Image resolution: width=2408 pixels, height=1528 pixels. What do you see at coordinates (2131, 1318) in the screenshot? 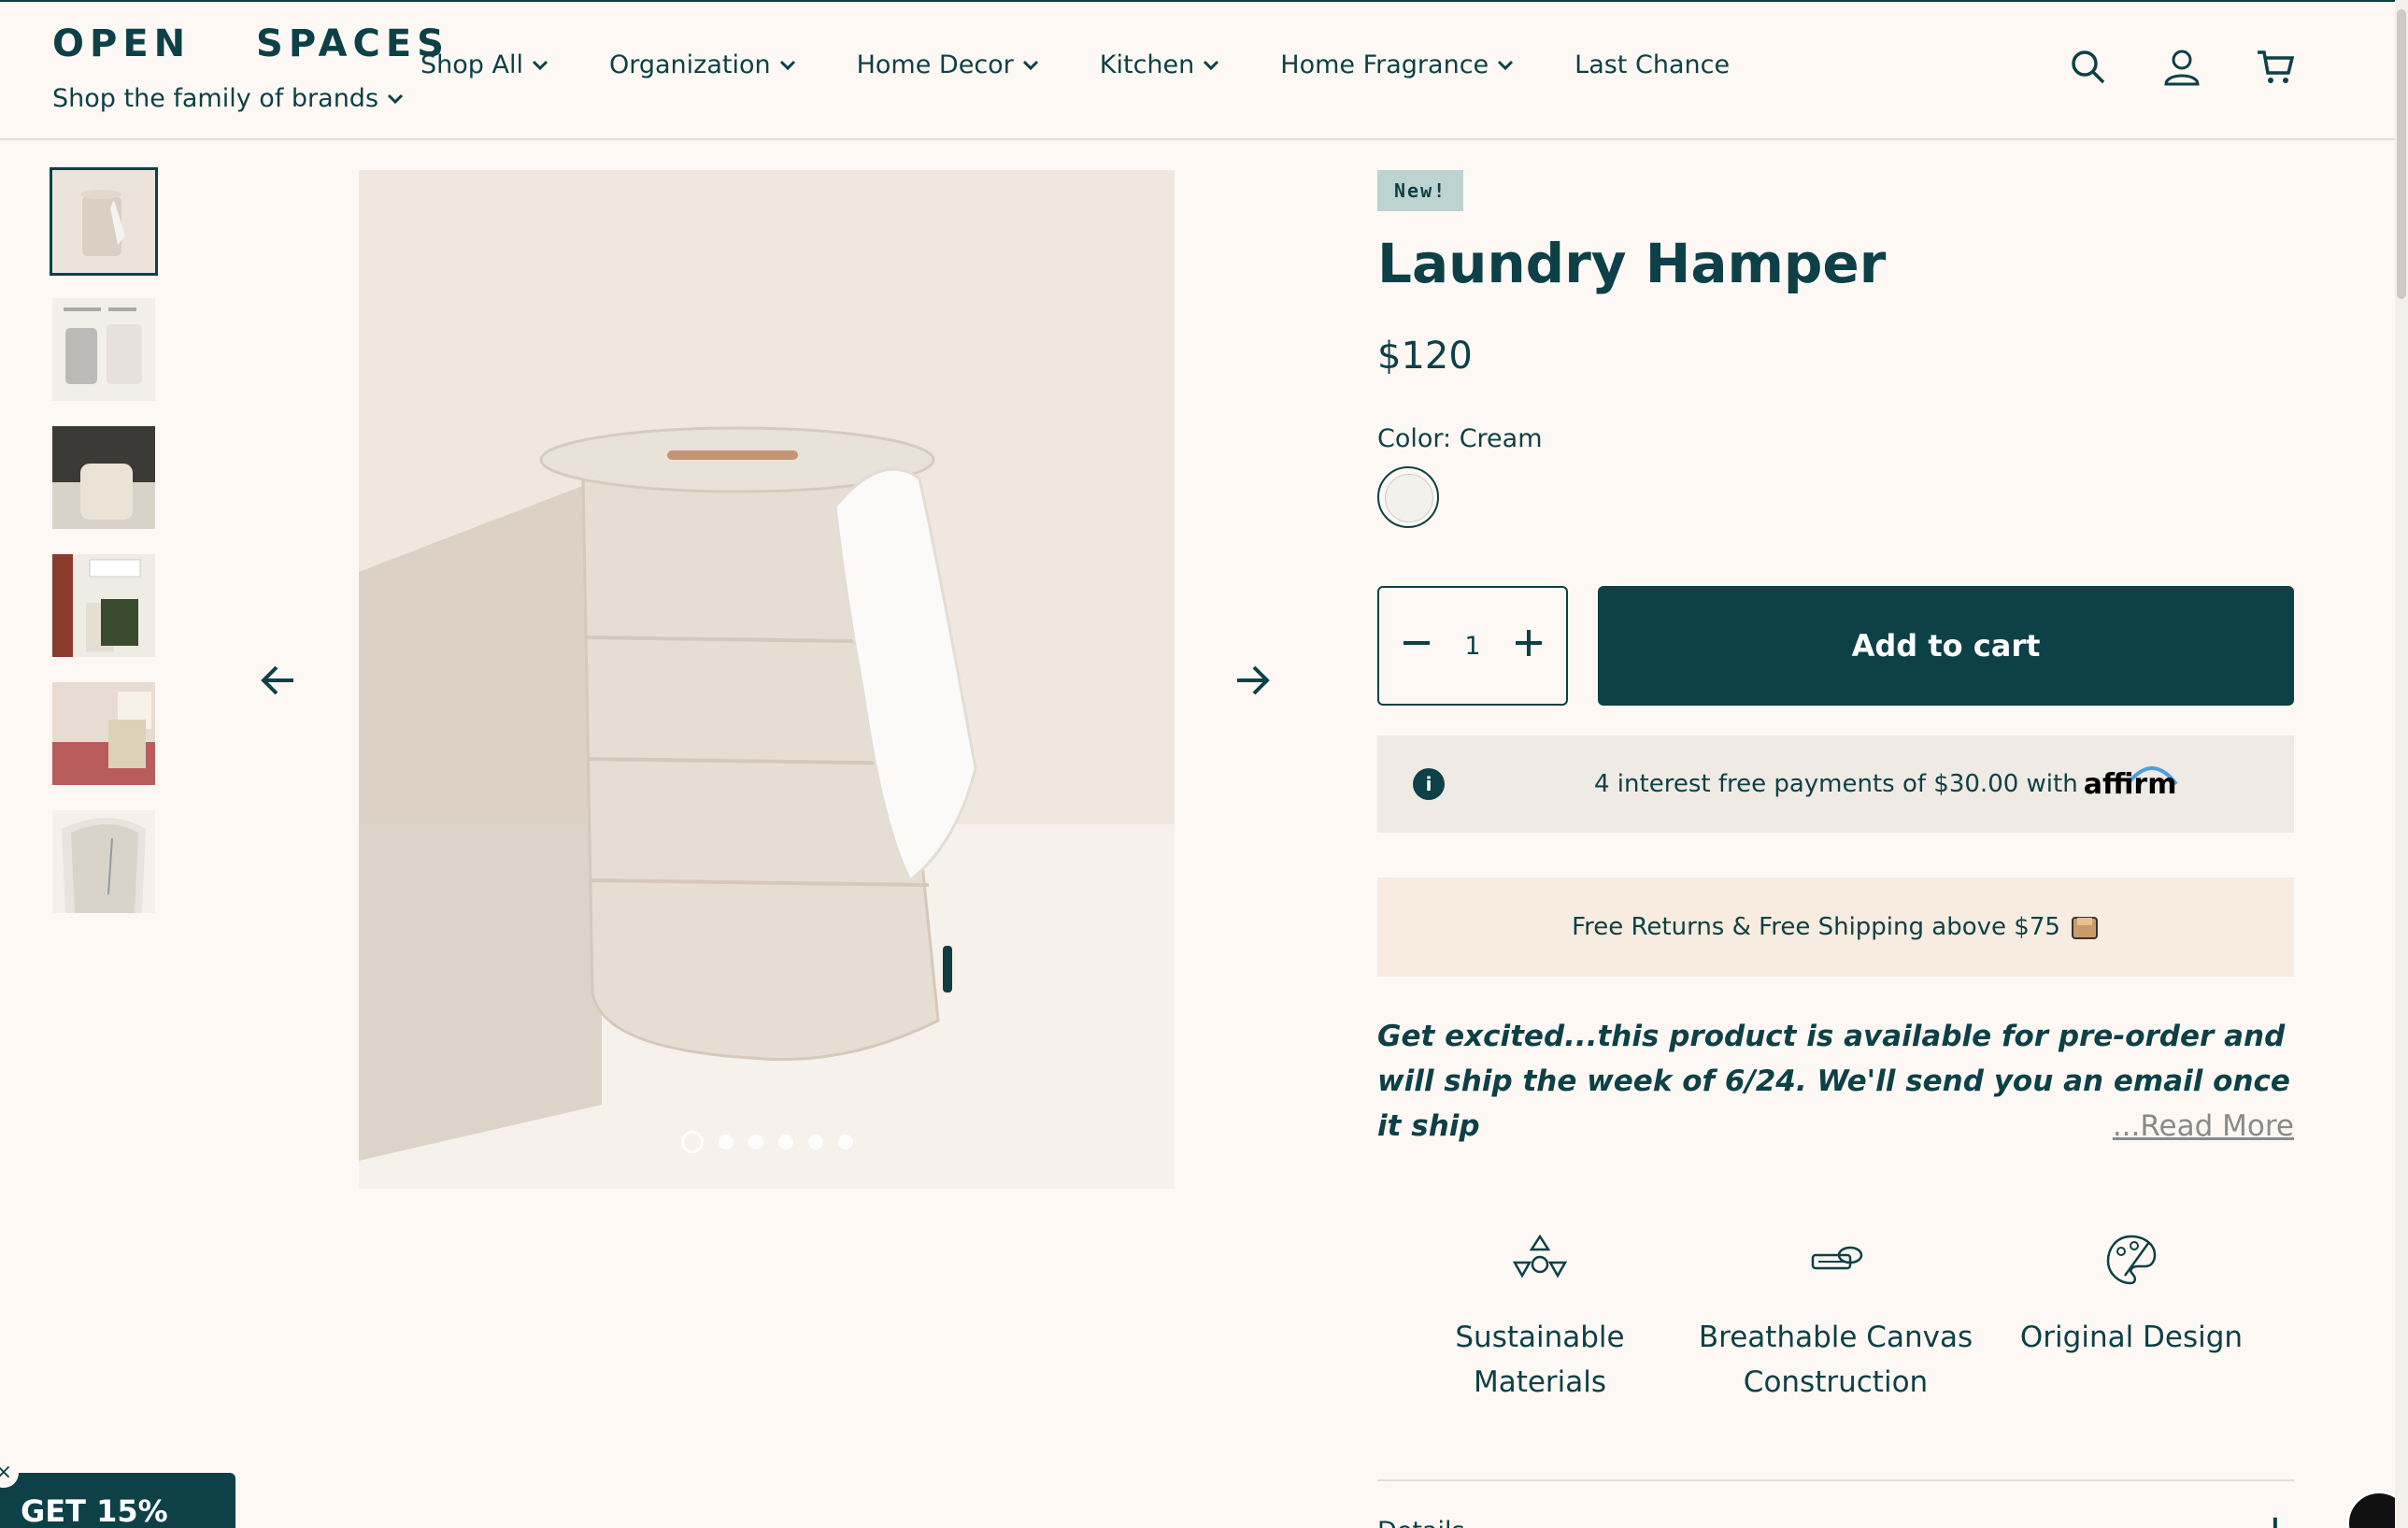
I see `feature-item: Original Design` at bounding box center [2131, 1318].